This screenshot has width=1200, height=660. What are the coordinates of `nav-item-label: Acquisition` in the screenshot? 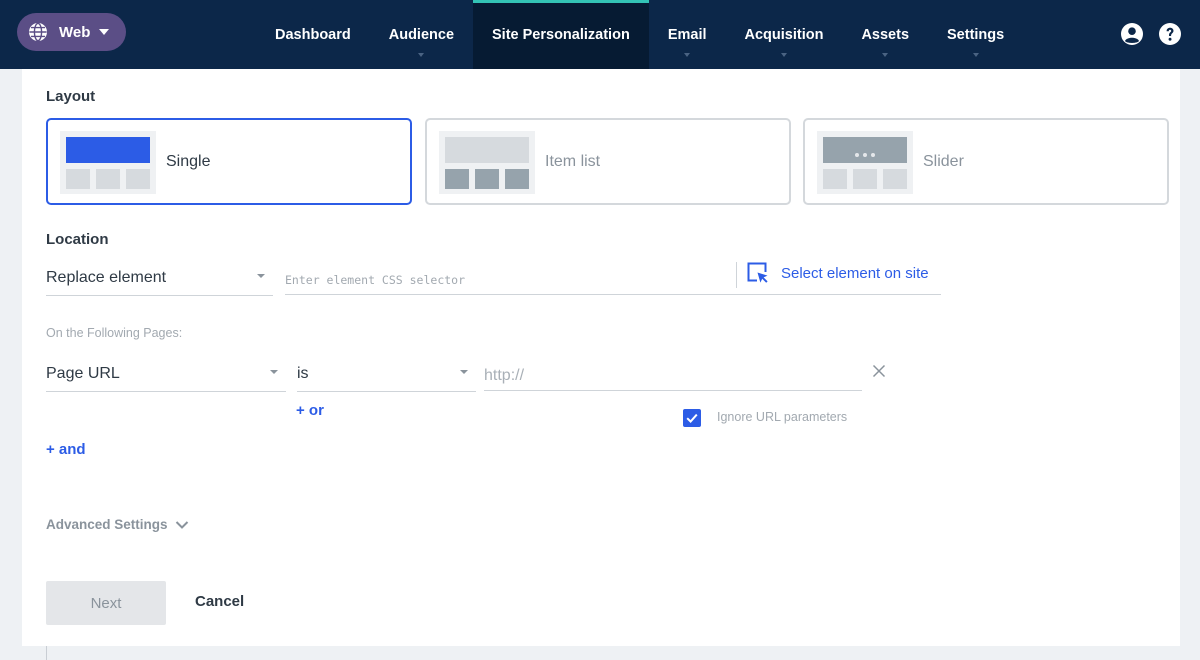 It's located at (784, 34).